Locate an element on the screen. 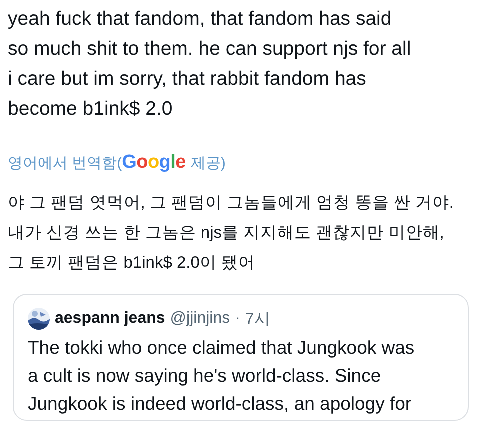 The height and width of the screenshot is (431, 480). translation-label: 영어에서 번역함( is located at coordinates (65, 163).